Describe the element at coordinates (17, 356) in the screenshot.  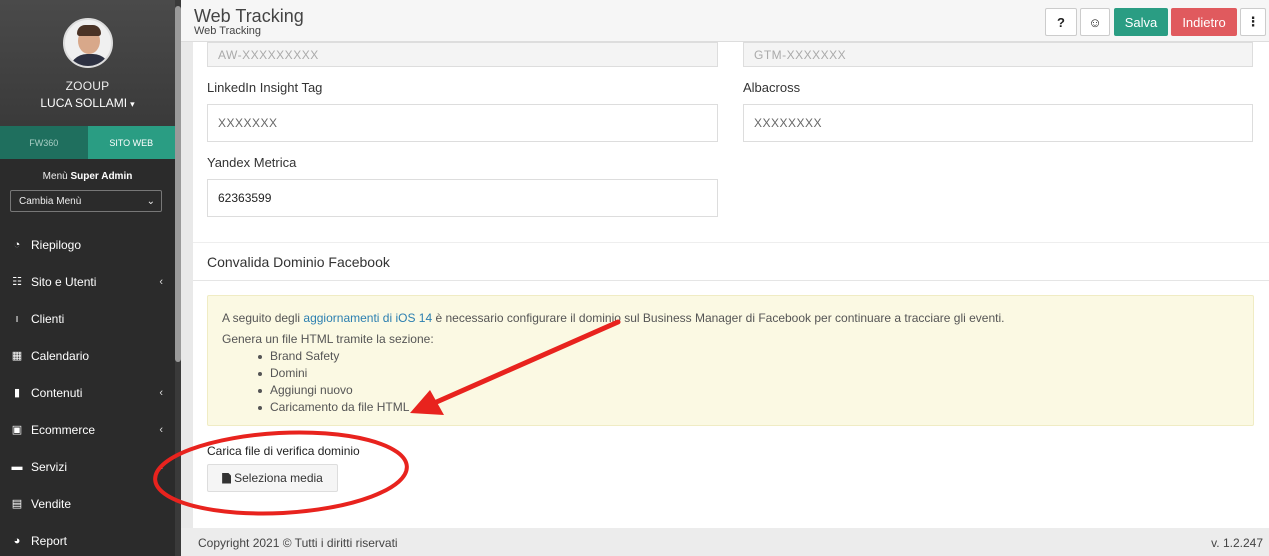
I see `calendar-icon: ▦` at that location.